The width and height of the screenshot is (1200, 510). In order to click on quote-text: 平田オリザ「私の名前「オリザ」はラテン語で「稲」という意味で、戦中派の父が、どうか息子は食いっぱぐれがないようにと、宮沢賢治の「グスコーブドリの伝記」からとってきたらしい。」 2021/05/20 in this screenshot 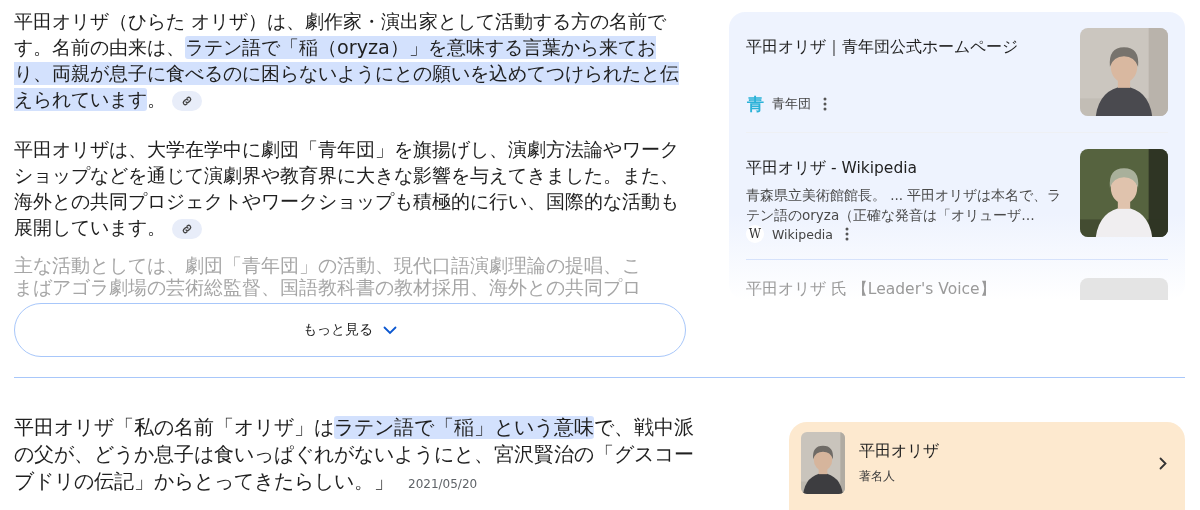, I will do `click(354, 455)`.